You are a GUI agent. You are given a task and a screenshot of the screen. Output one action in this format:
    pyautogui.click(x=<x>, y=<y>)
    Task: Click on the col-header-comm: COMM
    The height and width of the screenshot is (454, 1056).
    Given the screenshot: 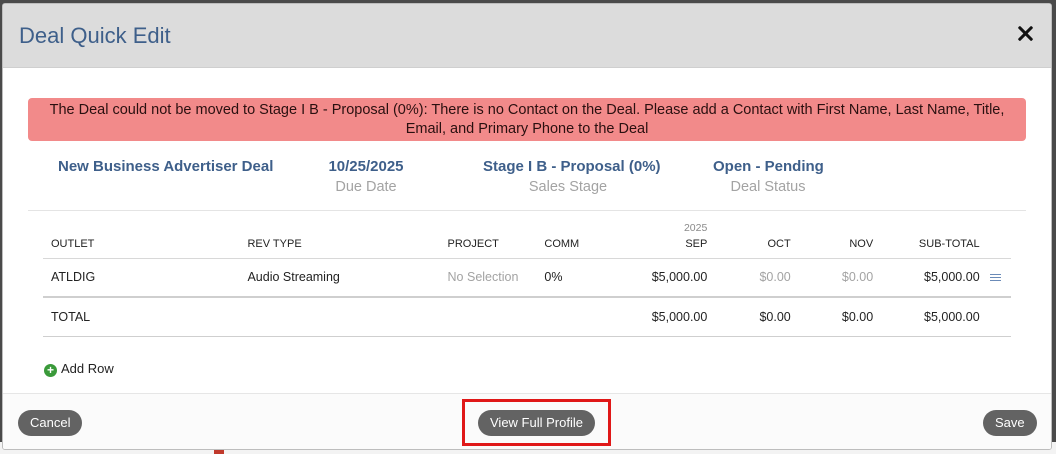 What is the action you would take?
    pyautogui.click(x=573, y=237)
    